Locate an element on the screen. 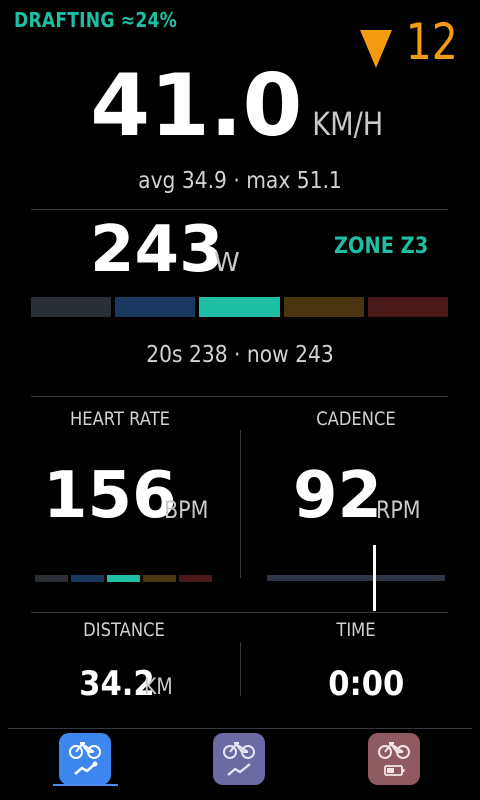 This screenshot has width=480, height=800. power-zone-bar is located at coordinates (240, 307).